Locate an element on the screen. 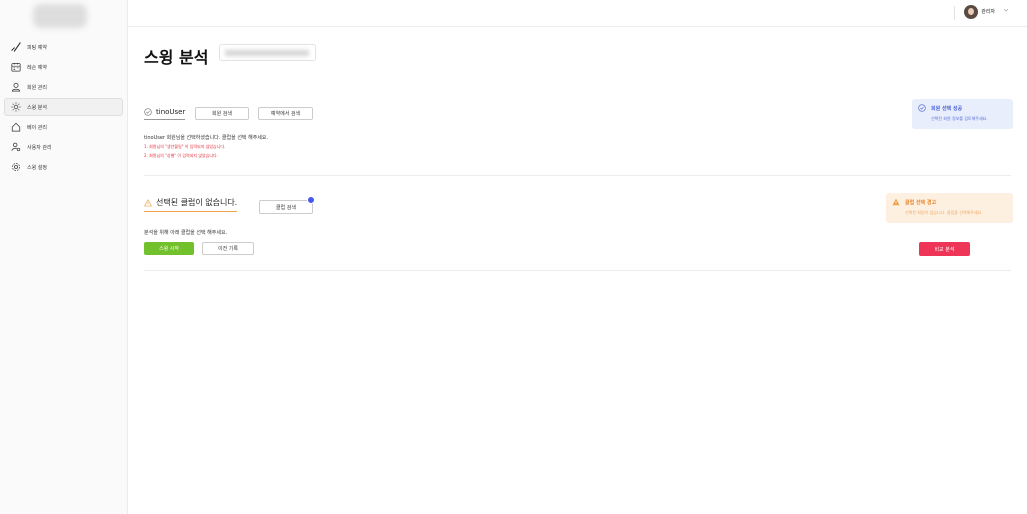 This screenshot has height=514, width=1027. user-name: 관리자 is located at coordinates (988, 11).